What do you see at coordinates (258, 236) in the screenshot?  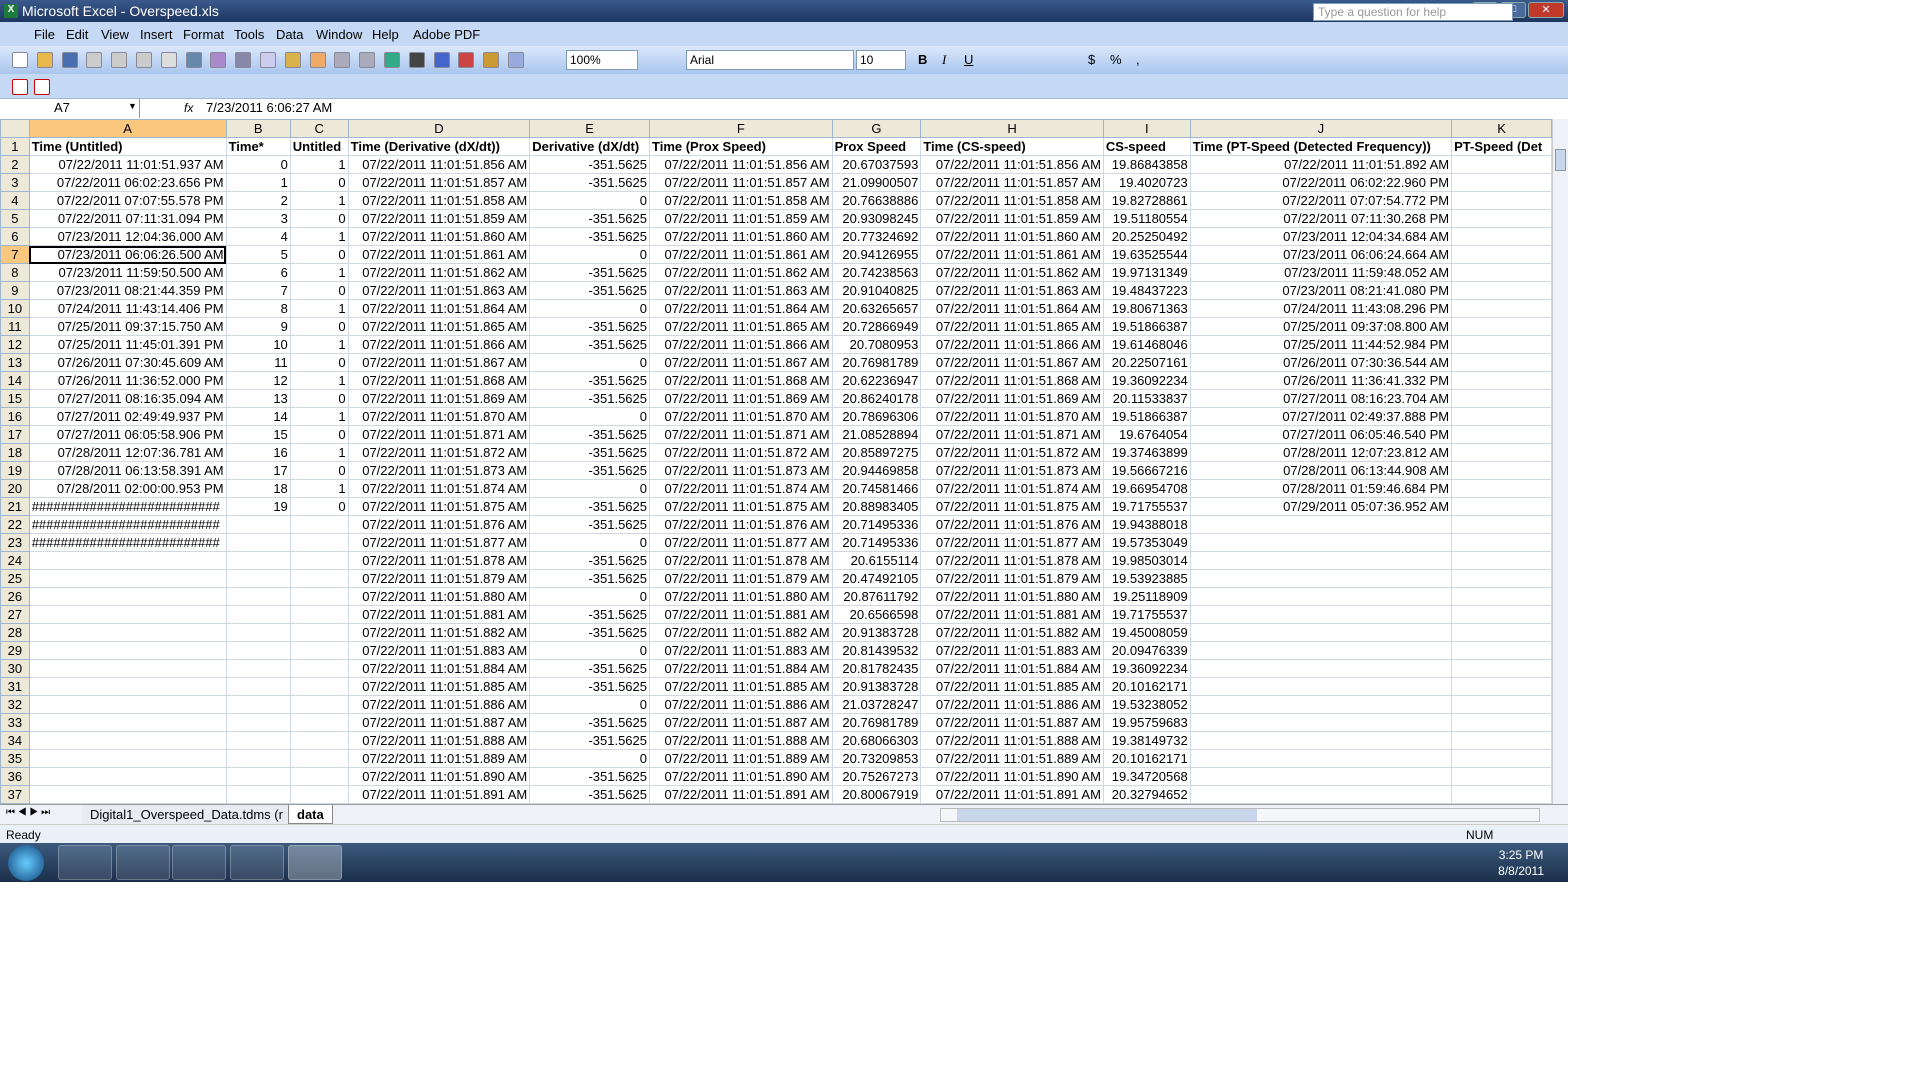 I see `cell-B6: 4` at bounding box center [258, 236].